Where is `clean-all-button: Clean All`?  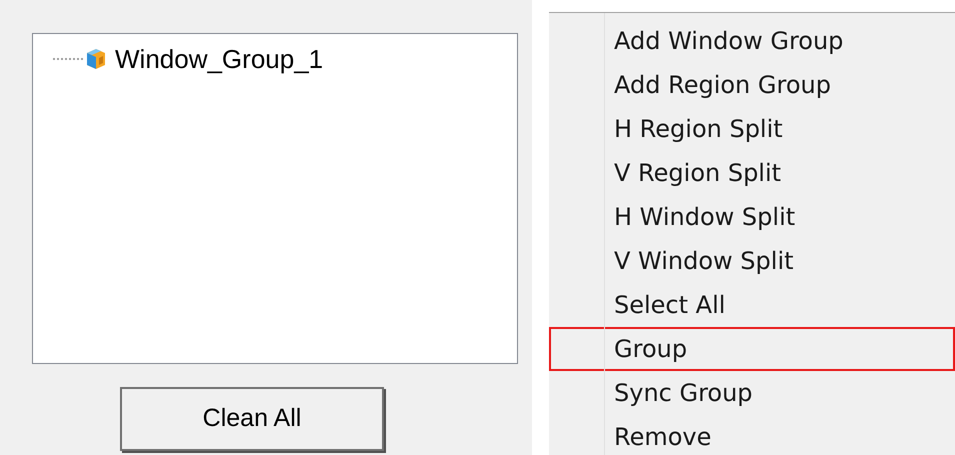 clean-all-button: Clean All is located at coordinates (252, 419).